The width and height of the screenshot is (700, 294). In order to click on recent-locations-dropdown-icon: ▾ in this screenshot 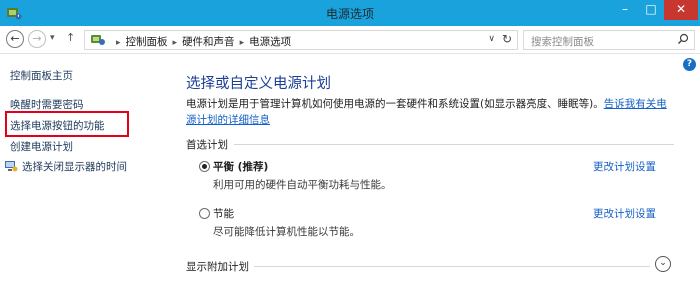, I will do `click(52, 38)`.